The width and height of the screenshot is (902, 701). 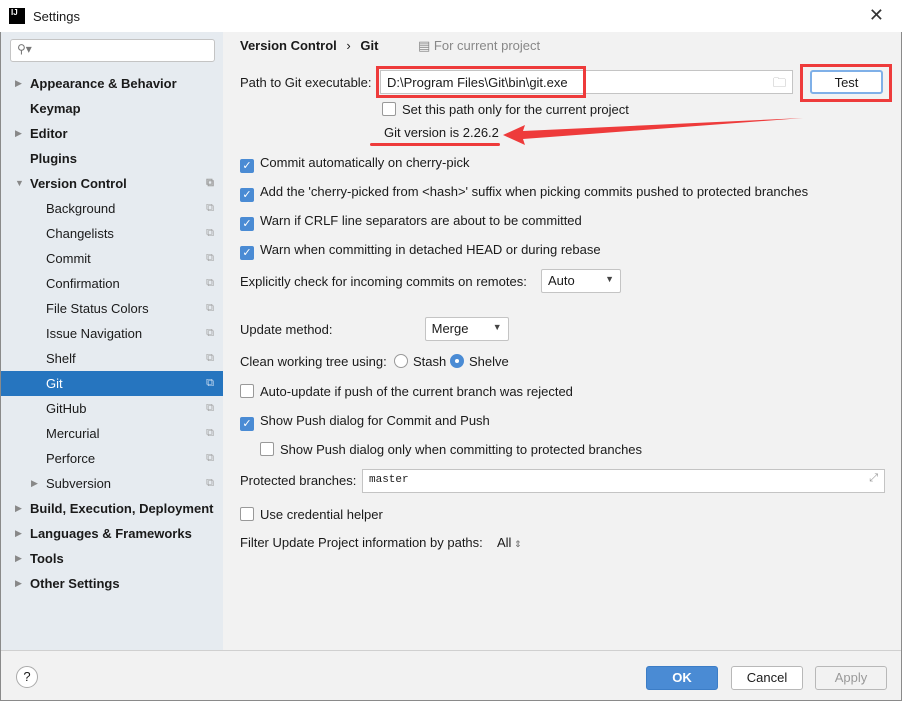 What do you see at coordinates (441, 132) in the screenshot?
I see `git-version-text: Git version is 2.26.2` at bounding box center [441, 132].